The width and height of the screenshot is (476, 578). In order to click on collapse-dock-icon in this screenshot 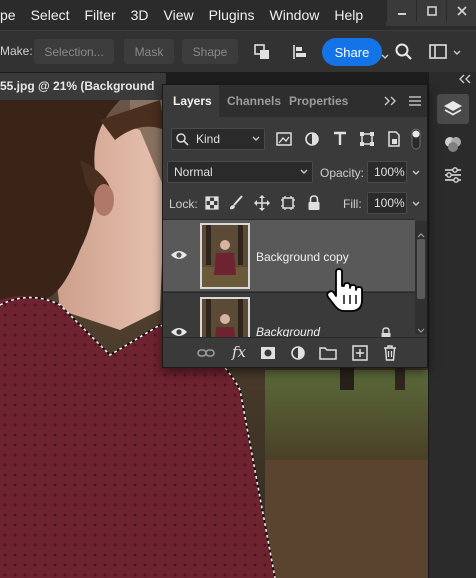, I will do `click(465, 79)`.